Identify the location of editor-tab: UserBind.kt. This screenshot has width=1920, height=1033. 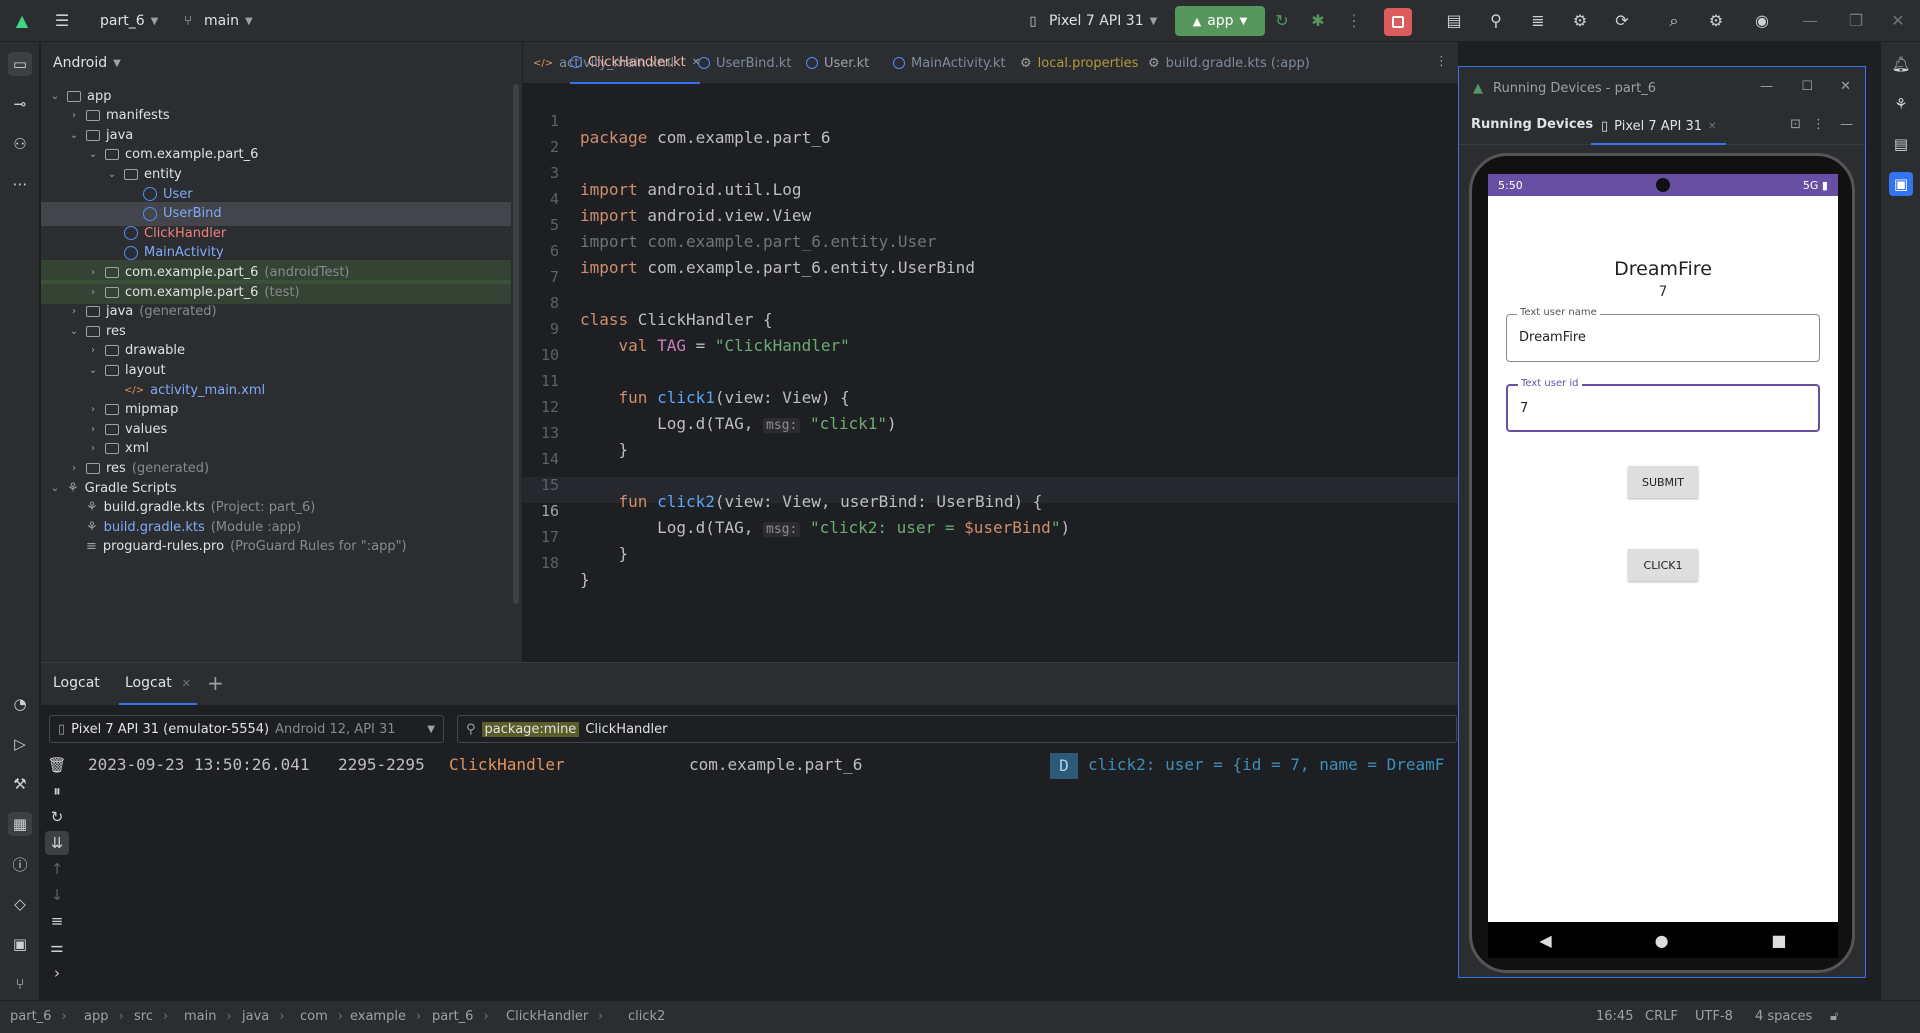
(744, 63).